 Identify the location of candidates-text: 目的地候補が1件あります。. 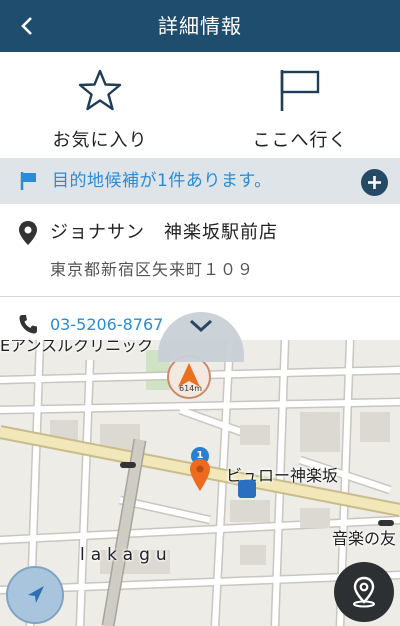
(162, 181).